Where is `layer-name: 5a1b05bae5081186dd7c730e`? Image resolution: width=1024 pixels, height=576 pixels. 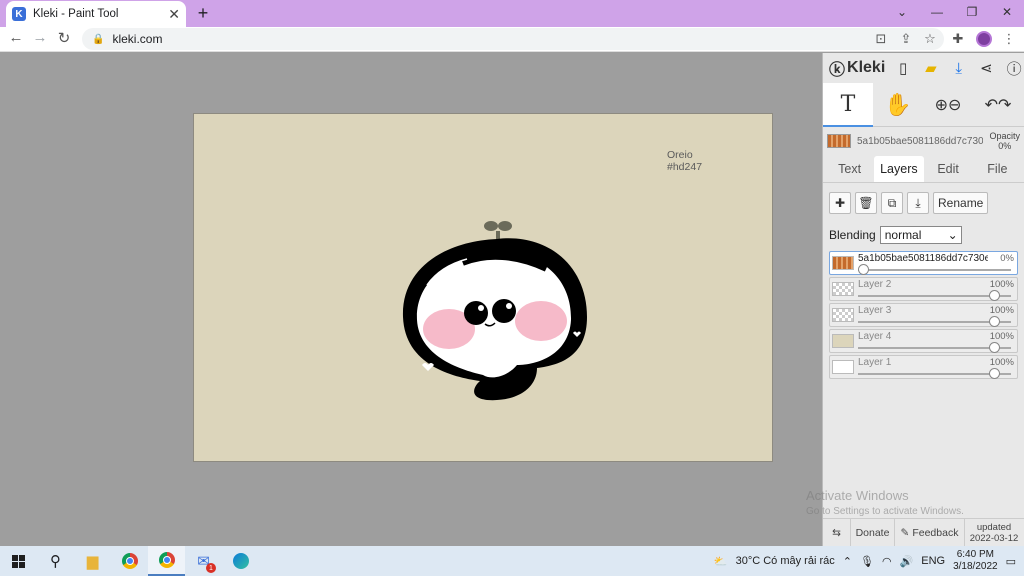
layer-name: 5a1b05bae5081186dd7c730e is located at coordinates (923, 258).